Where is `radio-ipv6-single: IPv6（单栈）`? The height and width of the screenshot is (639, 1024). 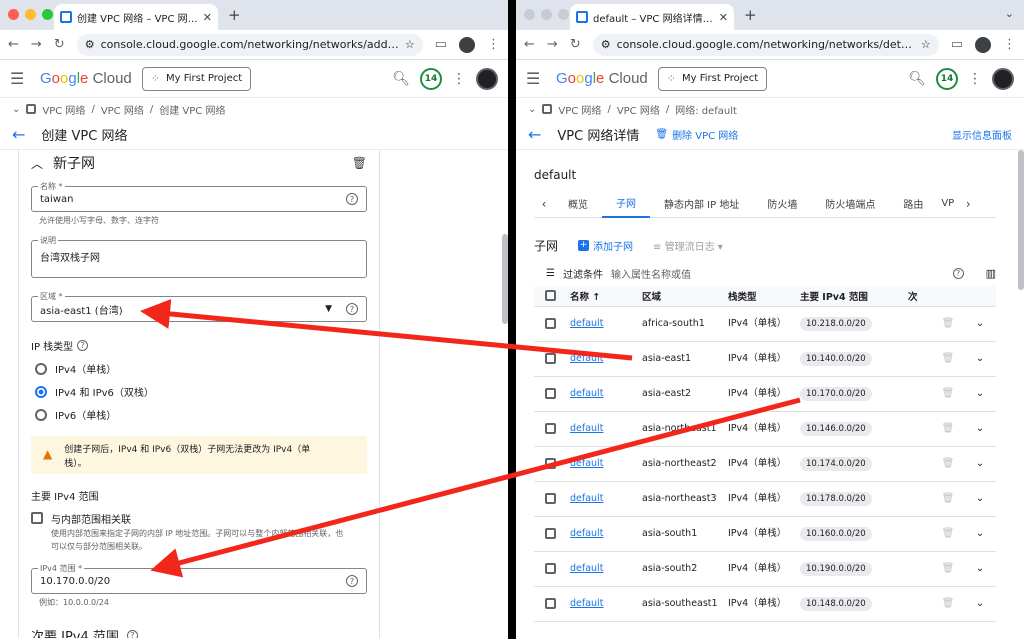 radio-ipv6-single: IPv6（单栈） is located at coordinates (201, 414).